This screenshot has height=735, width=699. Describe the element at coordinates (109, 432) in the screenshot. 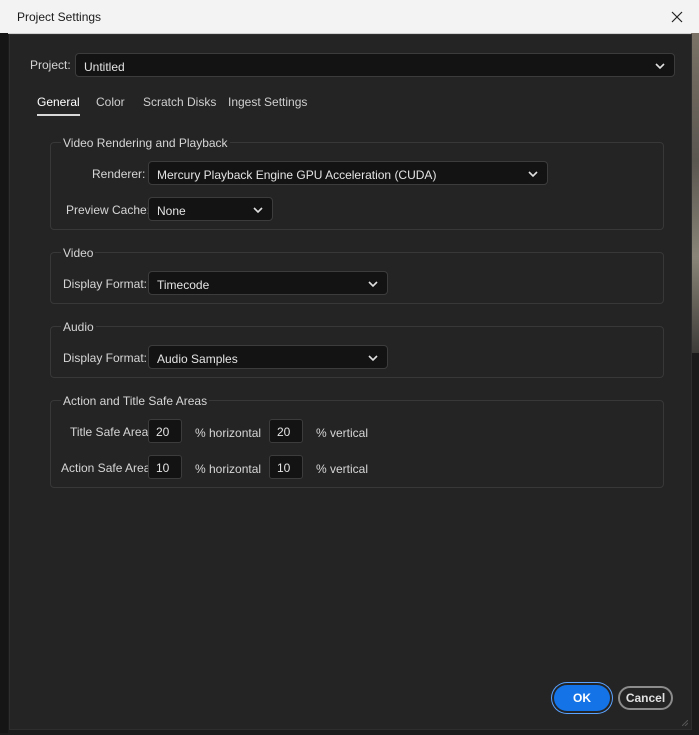

I see `title-safe-label: Title Safe Area` at that location.